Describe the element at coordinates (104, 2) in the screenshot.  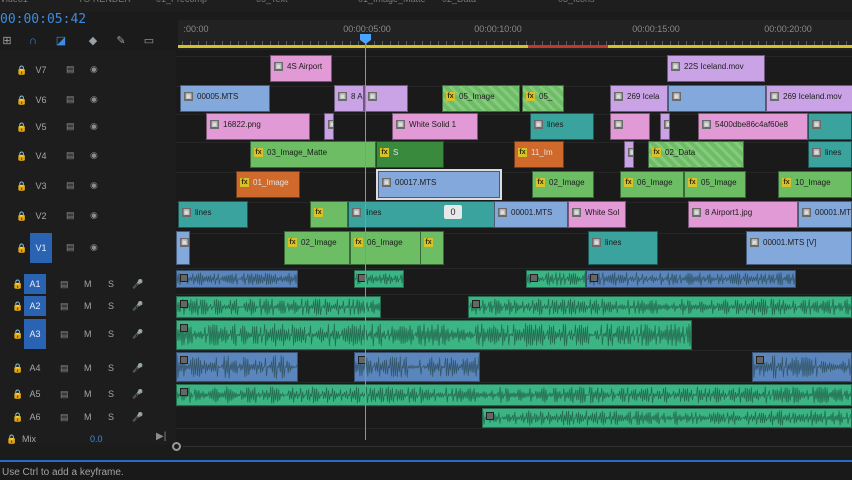
I see `sequence-tab: TO RENDER` at that location.